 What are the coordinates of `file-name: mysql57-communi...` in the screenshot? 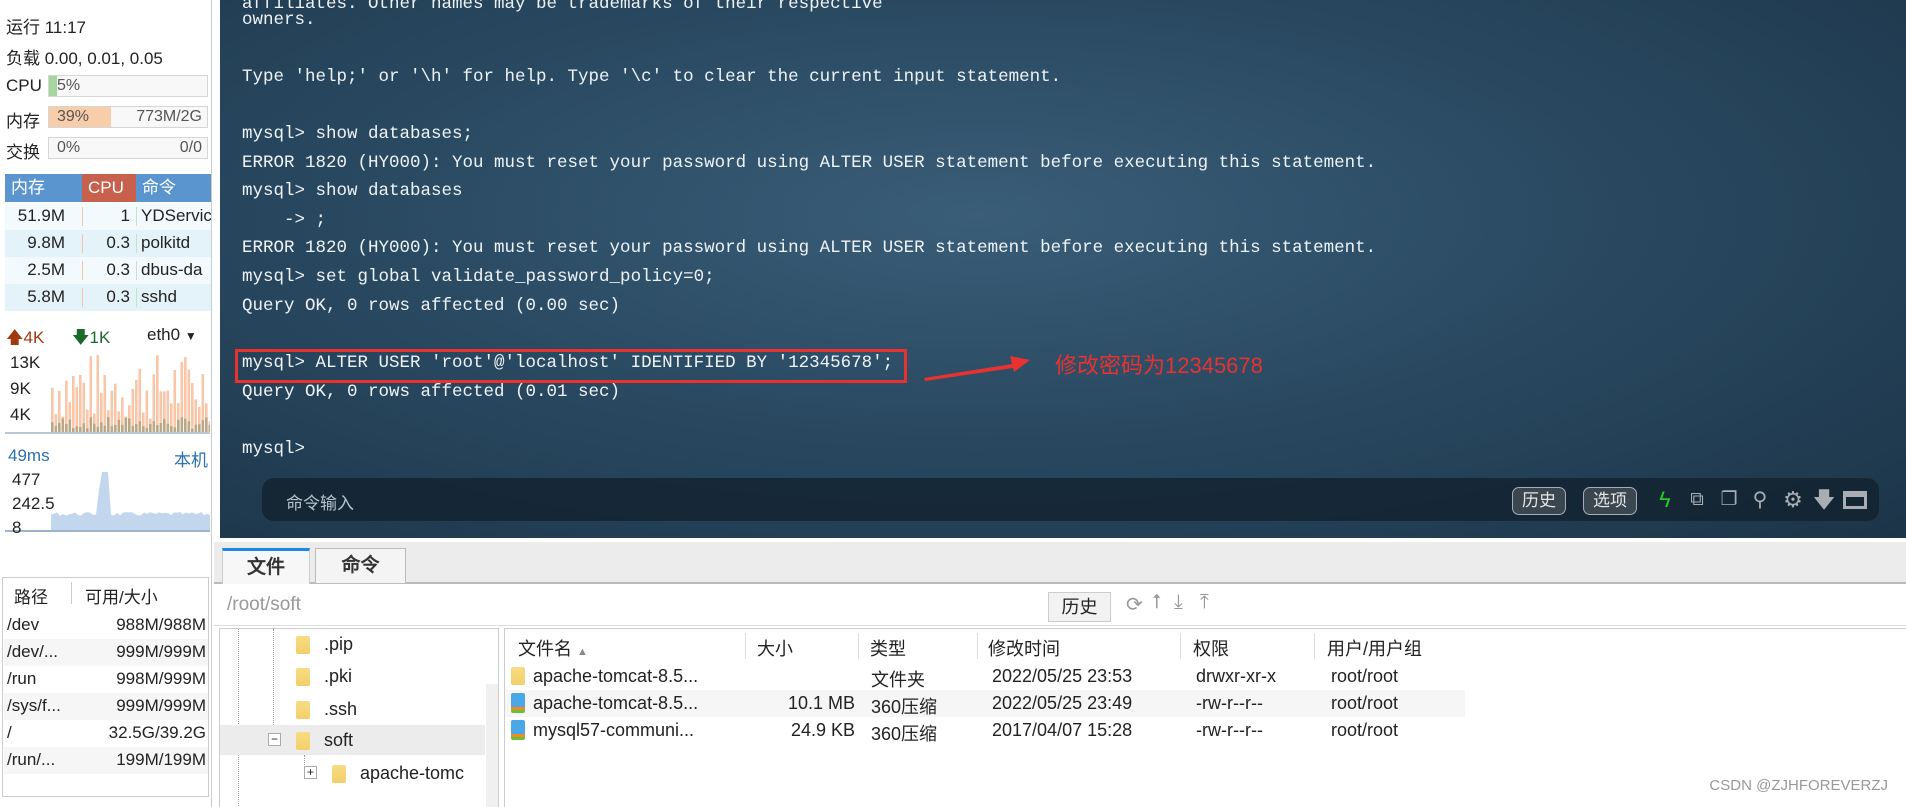 It's located at (614, 730).